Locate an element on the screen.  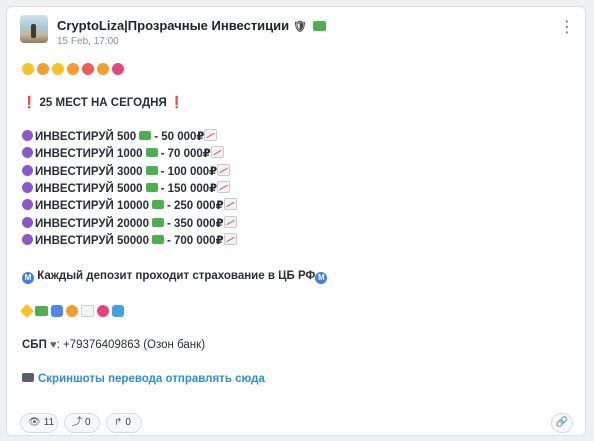
avatar-figure is located at coordinates (33, 31).